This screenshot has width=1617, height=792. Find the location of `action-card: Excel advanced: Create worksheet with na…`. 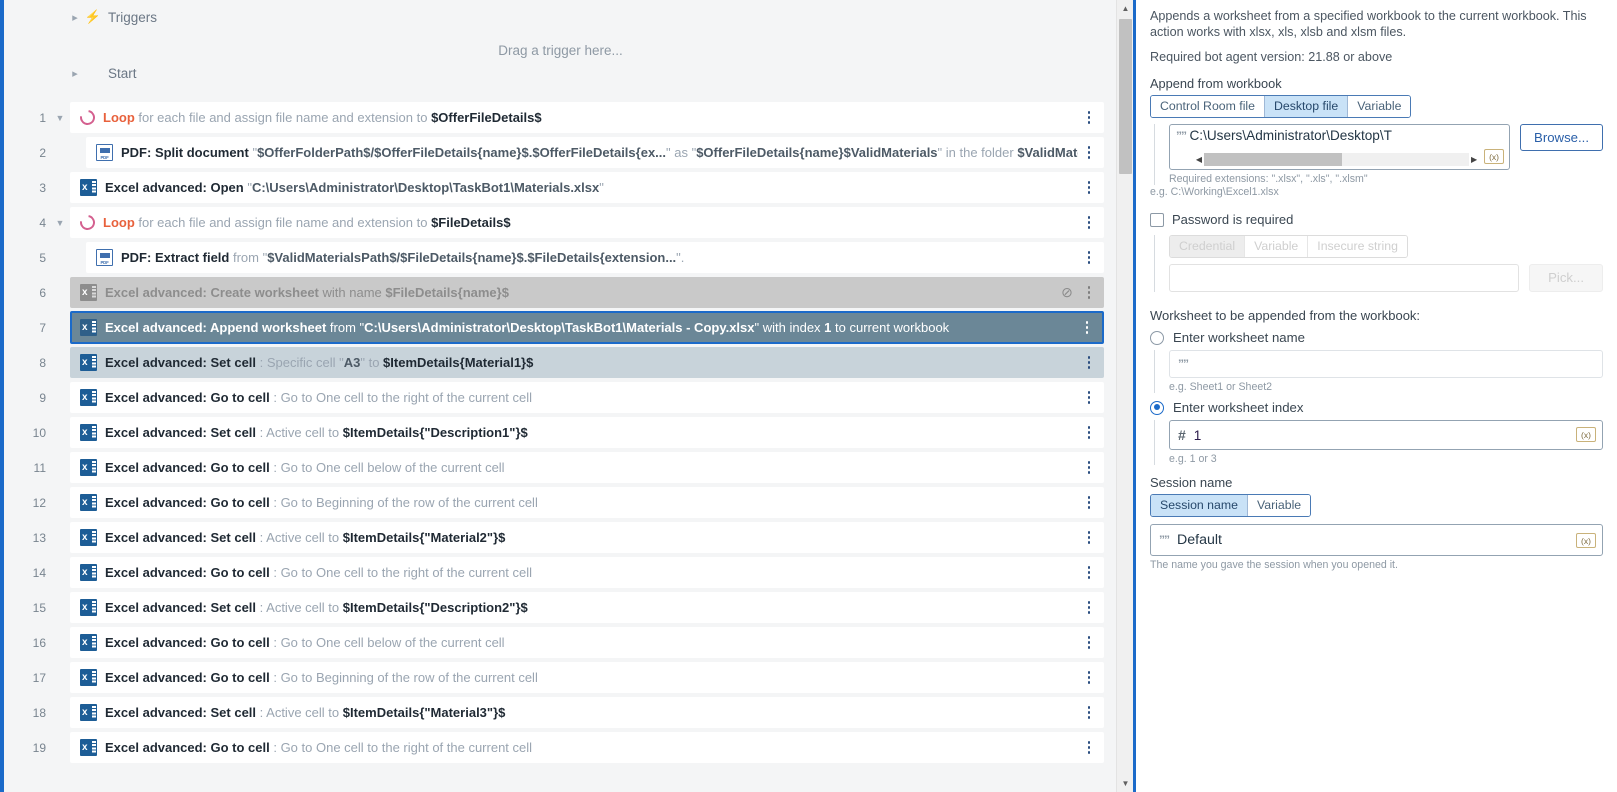

action-card: Excel advanced: Create worksheet with na… is located at coordinates (587, 292).